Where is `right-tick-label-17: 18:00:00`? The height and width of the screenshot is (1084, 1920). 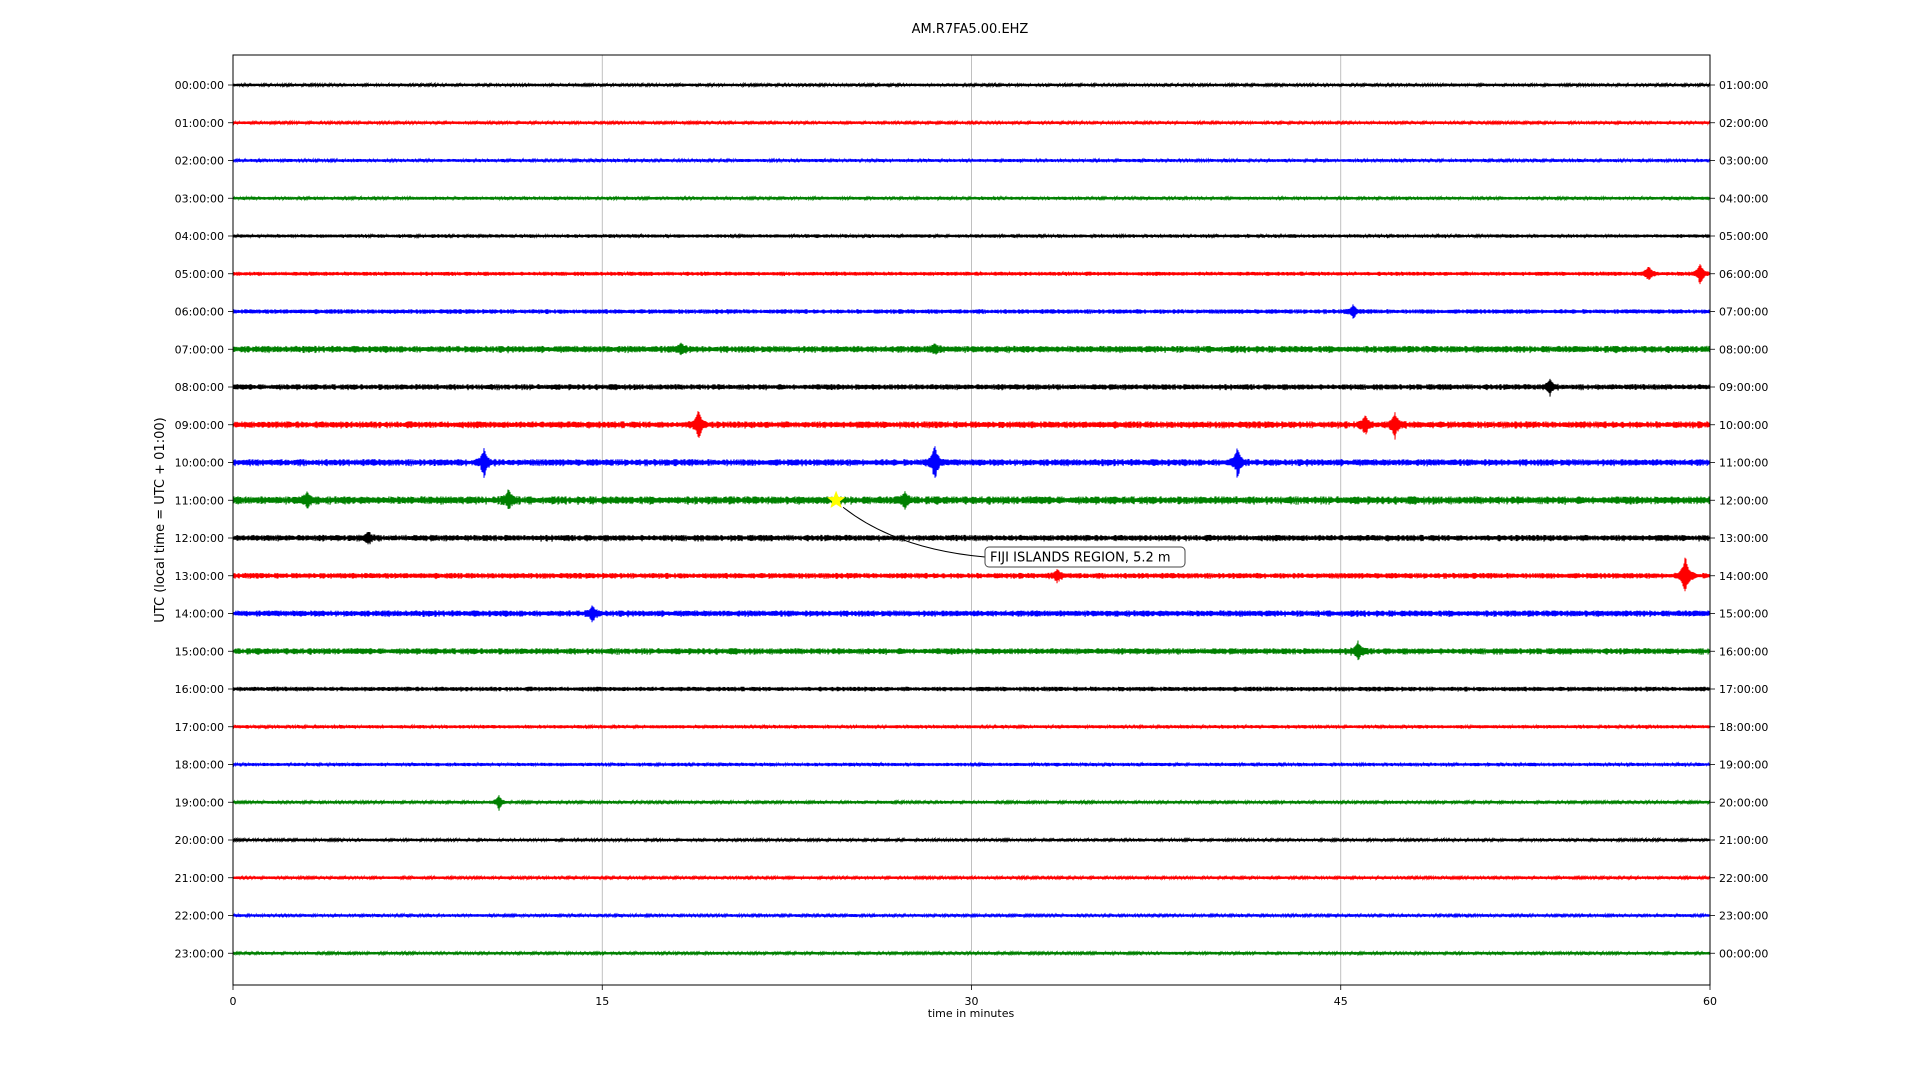 right-tick-label-17: 18:00:00 is located at coordinates (1743, 727).